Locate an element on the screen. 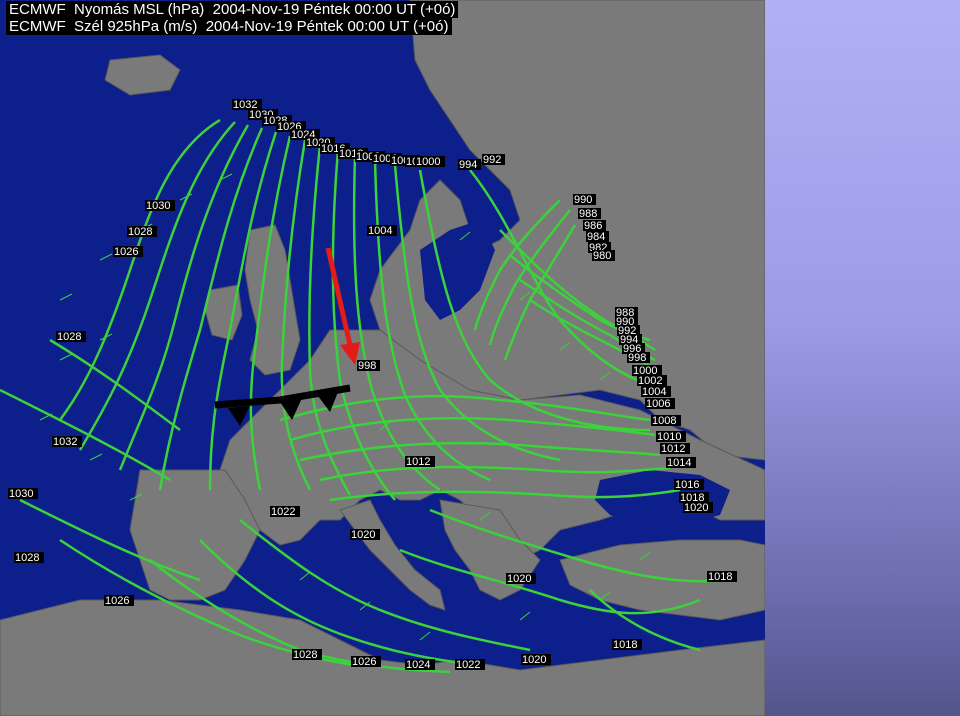  isobar-label: 990 is located at coordinates (583, 200).